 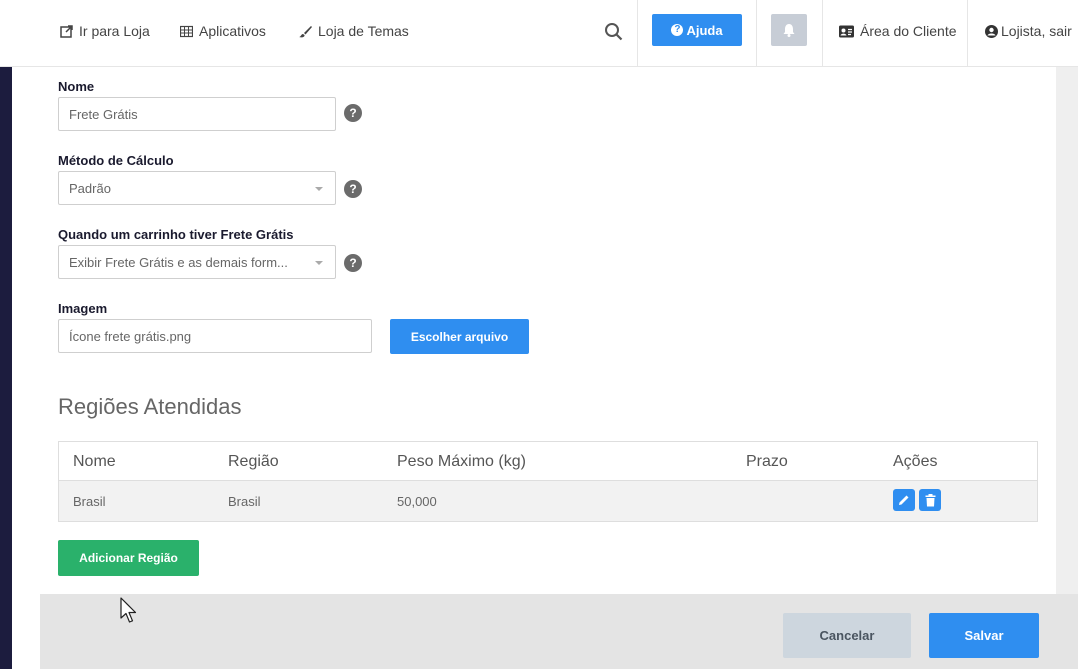 What do you see at coordinates (417, 501) in the screenshot?
I see `cell-peso: 50,000` at bounding box center [417, 501].